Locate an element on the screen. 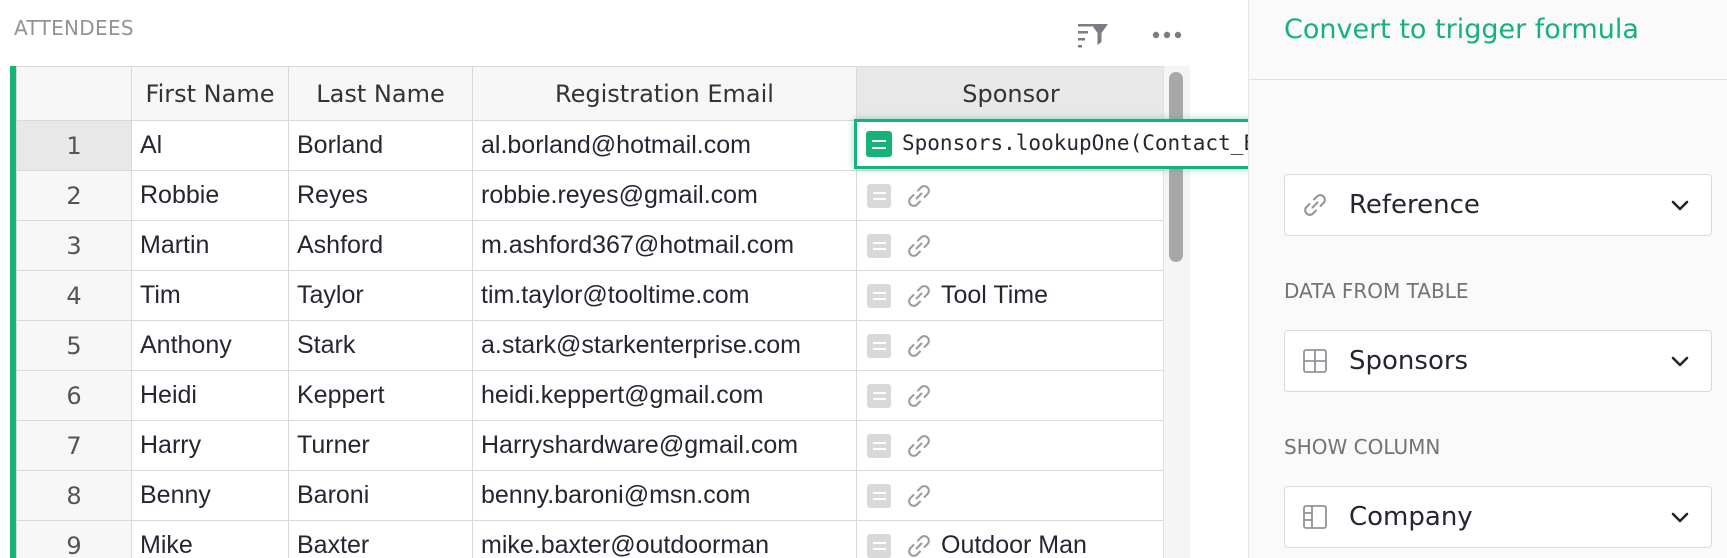 This screenshot has width=1727, height=558. column-icon is located at coordinates (1315, 517).